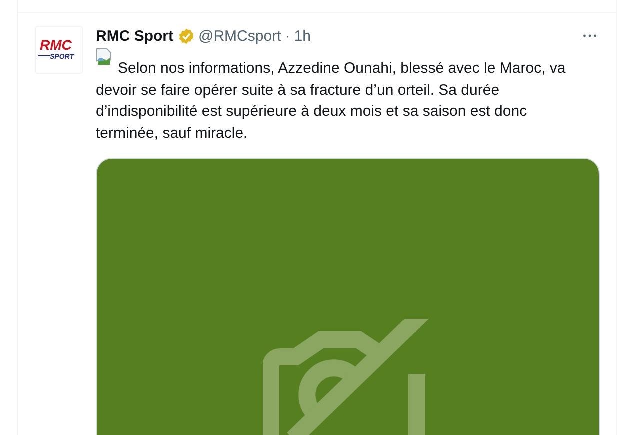 Image resolution: width=644 pixels, height=435 pixels. I want to click on author-handle: @RMCsport, so click(240, 36).